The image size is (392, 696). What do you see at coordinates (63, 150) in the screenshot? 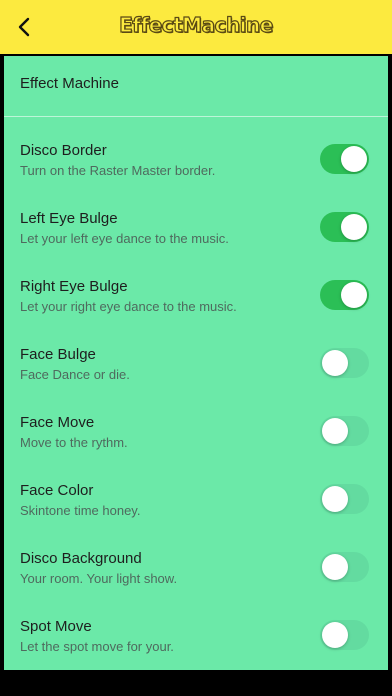
I see `setting-title: Disco Border` at bounding box center [63, 150].